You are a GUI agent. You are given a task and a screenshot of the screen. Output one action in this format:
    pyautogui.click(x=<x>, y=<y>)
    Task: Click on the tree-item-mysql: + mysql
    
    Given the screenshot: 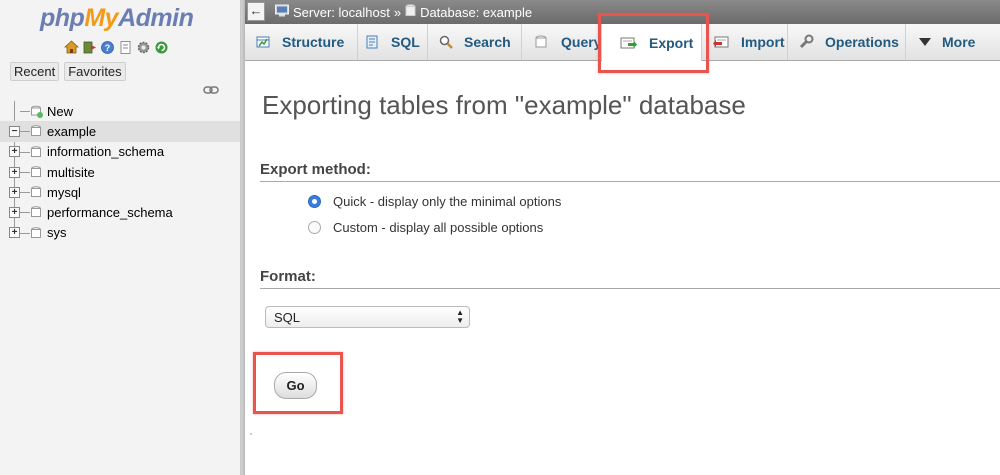 What is the action you would take?
    pyautogui.click(x=120, y=192)
    